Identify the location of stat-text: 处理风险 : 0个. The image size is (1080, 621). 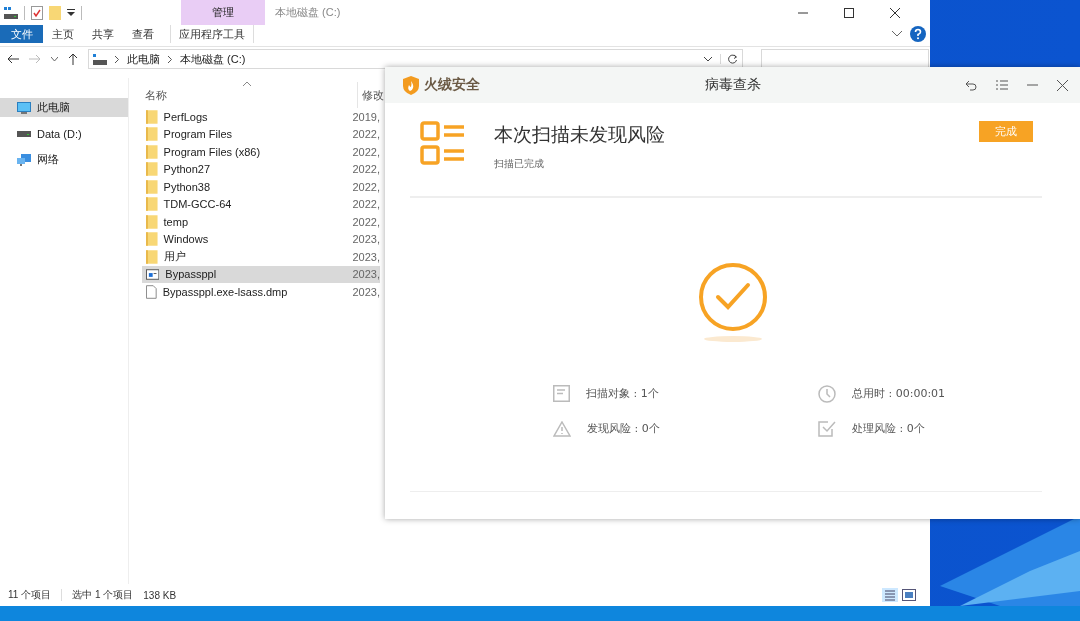
(888, 428).